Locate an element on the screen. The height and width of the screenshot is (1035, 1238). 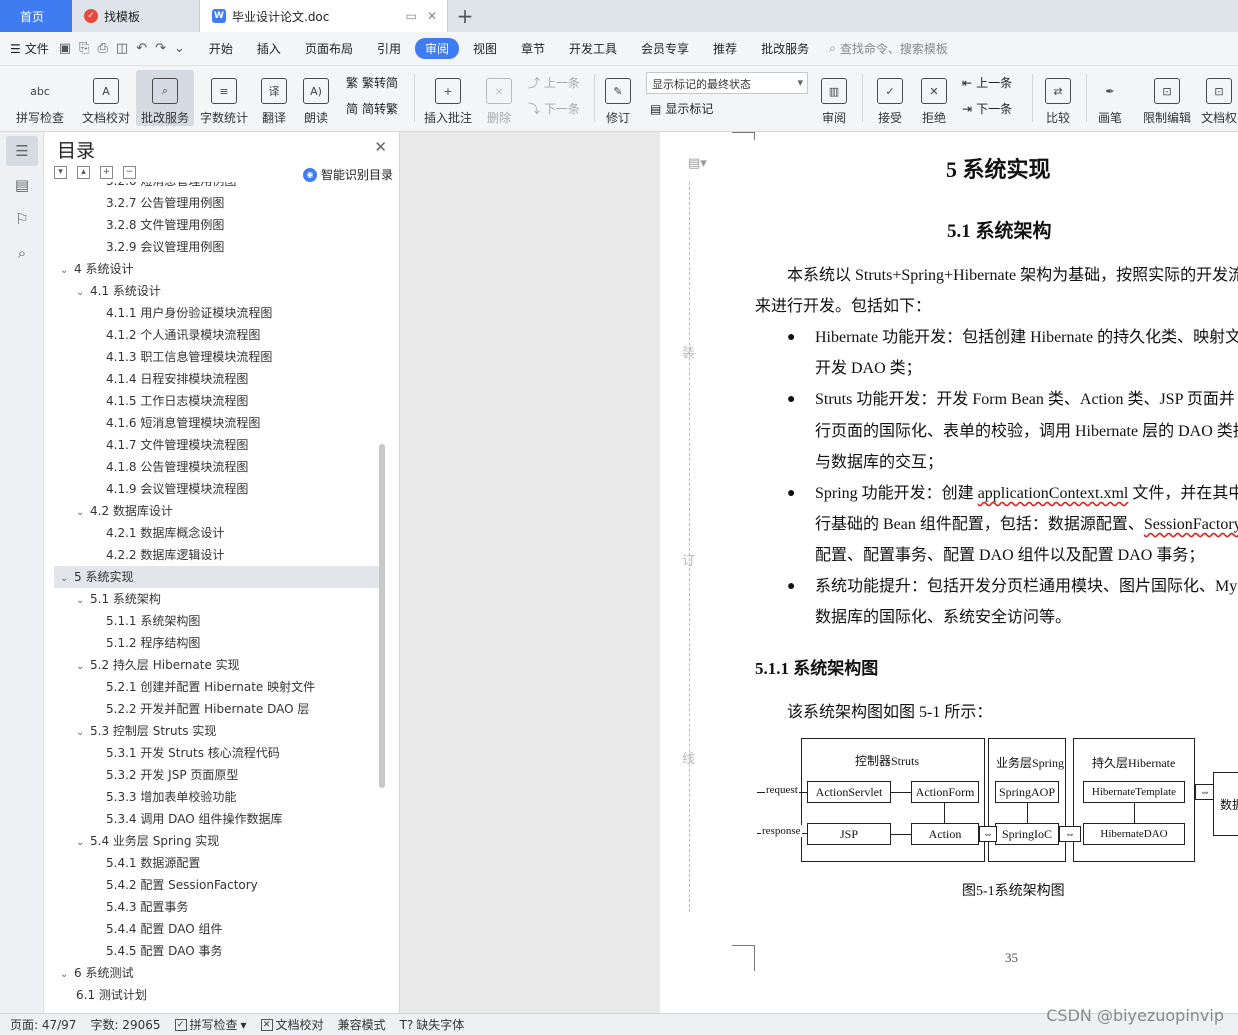
toc-scrollbar is located at coordinates (382, 616).